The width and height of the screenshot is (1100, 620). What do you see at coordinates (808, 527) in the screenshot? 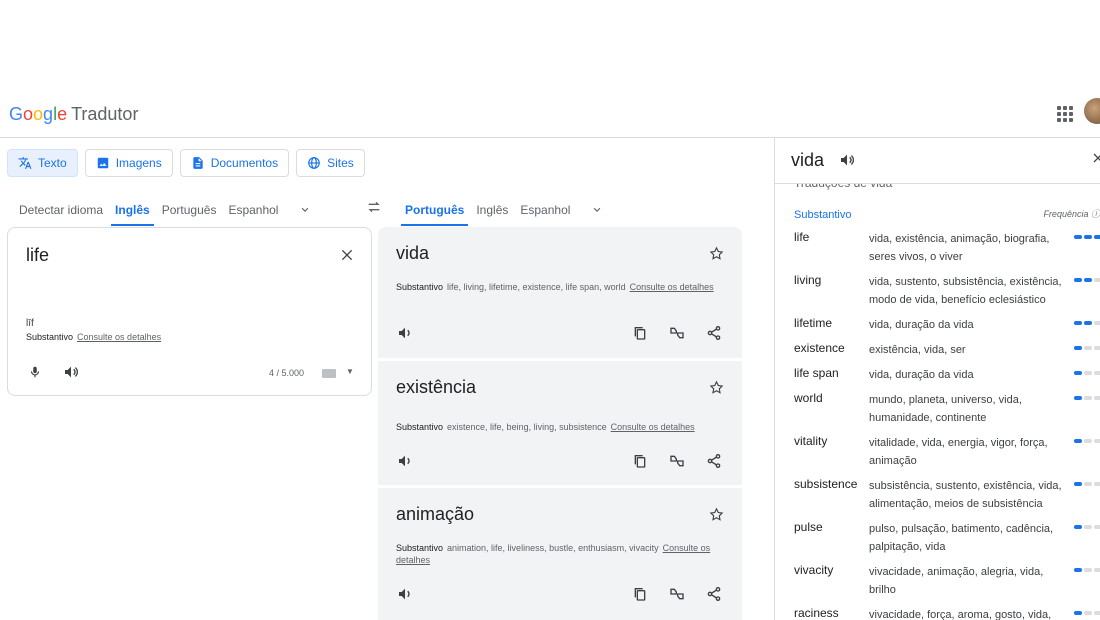
I see `source-word: pulse` at bounding box center [808, 527].